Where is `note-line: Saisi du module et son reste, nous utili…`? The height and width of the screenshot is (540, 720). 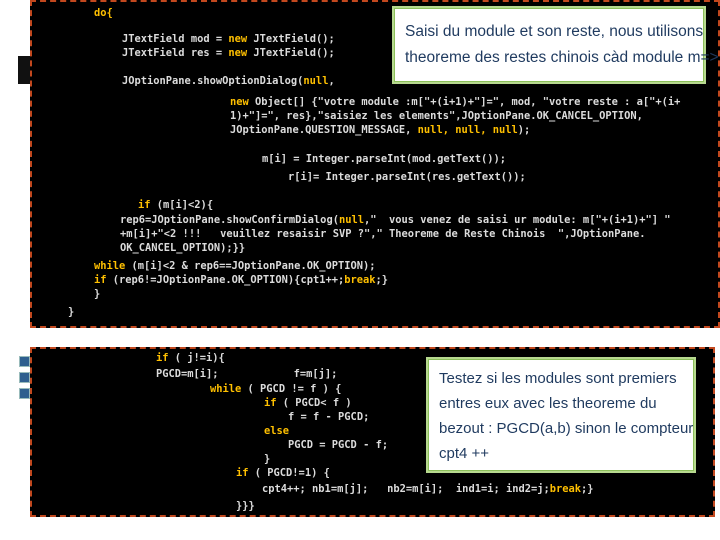 note-line: Saisi du module et son reste, nous utili… is located at coordinates (554, 31).